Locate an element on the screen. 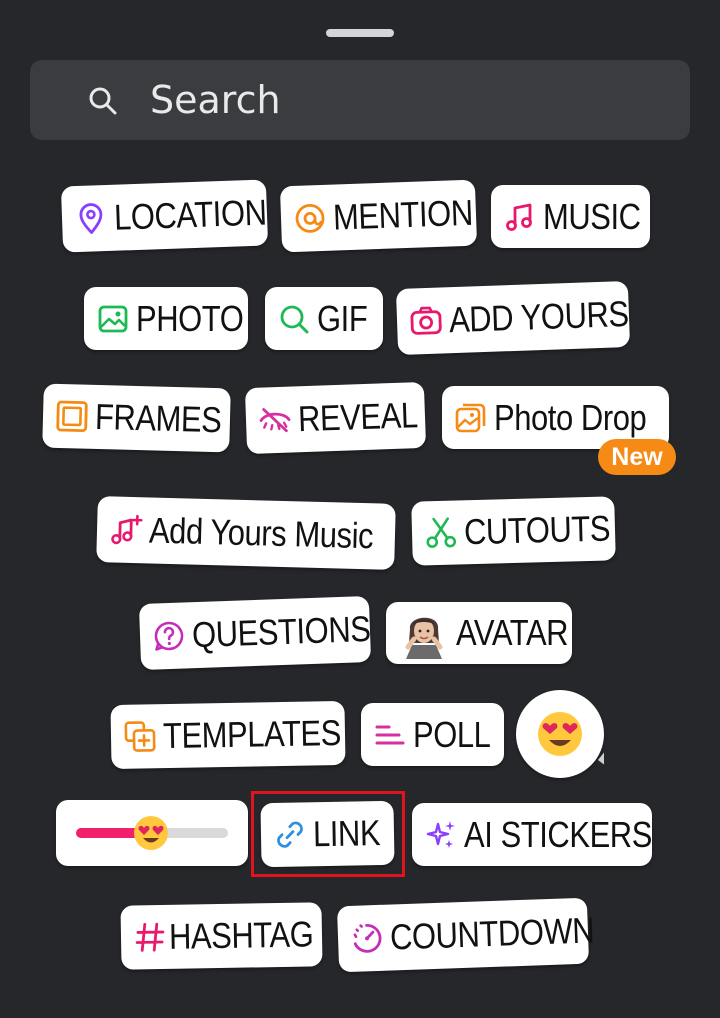  sticker-hashtag: HASHTAG is located at coordinates (221, 936).